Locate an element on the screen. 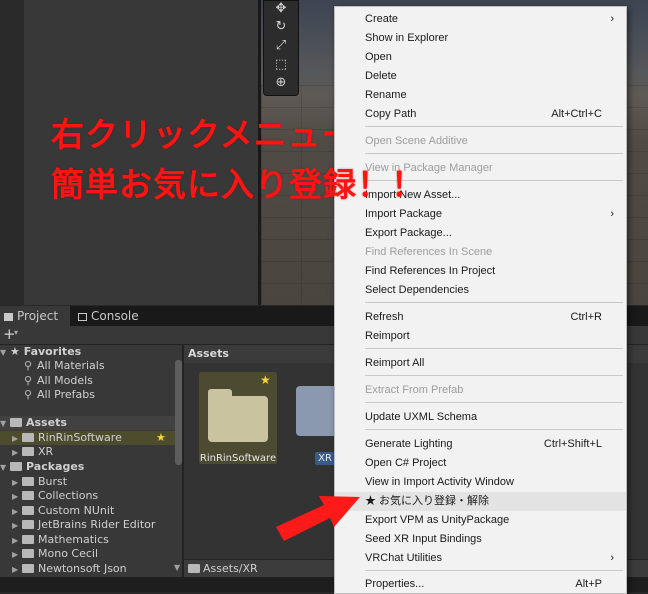 Image resolution: width=648 pixels, height=594 pixels. scale-tool-icon: ⤢ is located at coordinates (281, 46).